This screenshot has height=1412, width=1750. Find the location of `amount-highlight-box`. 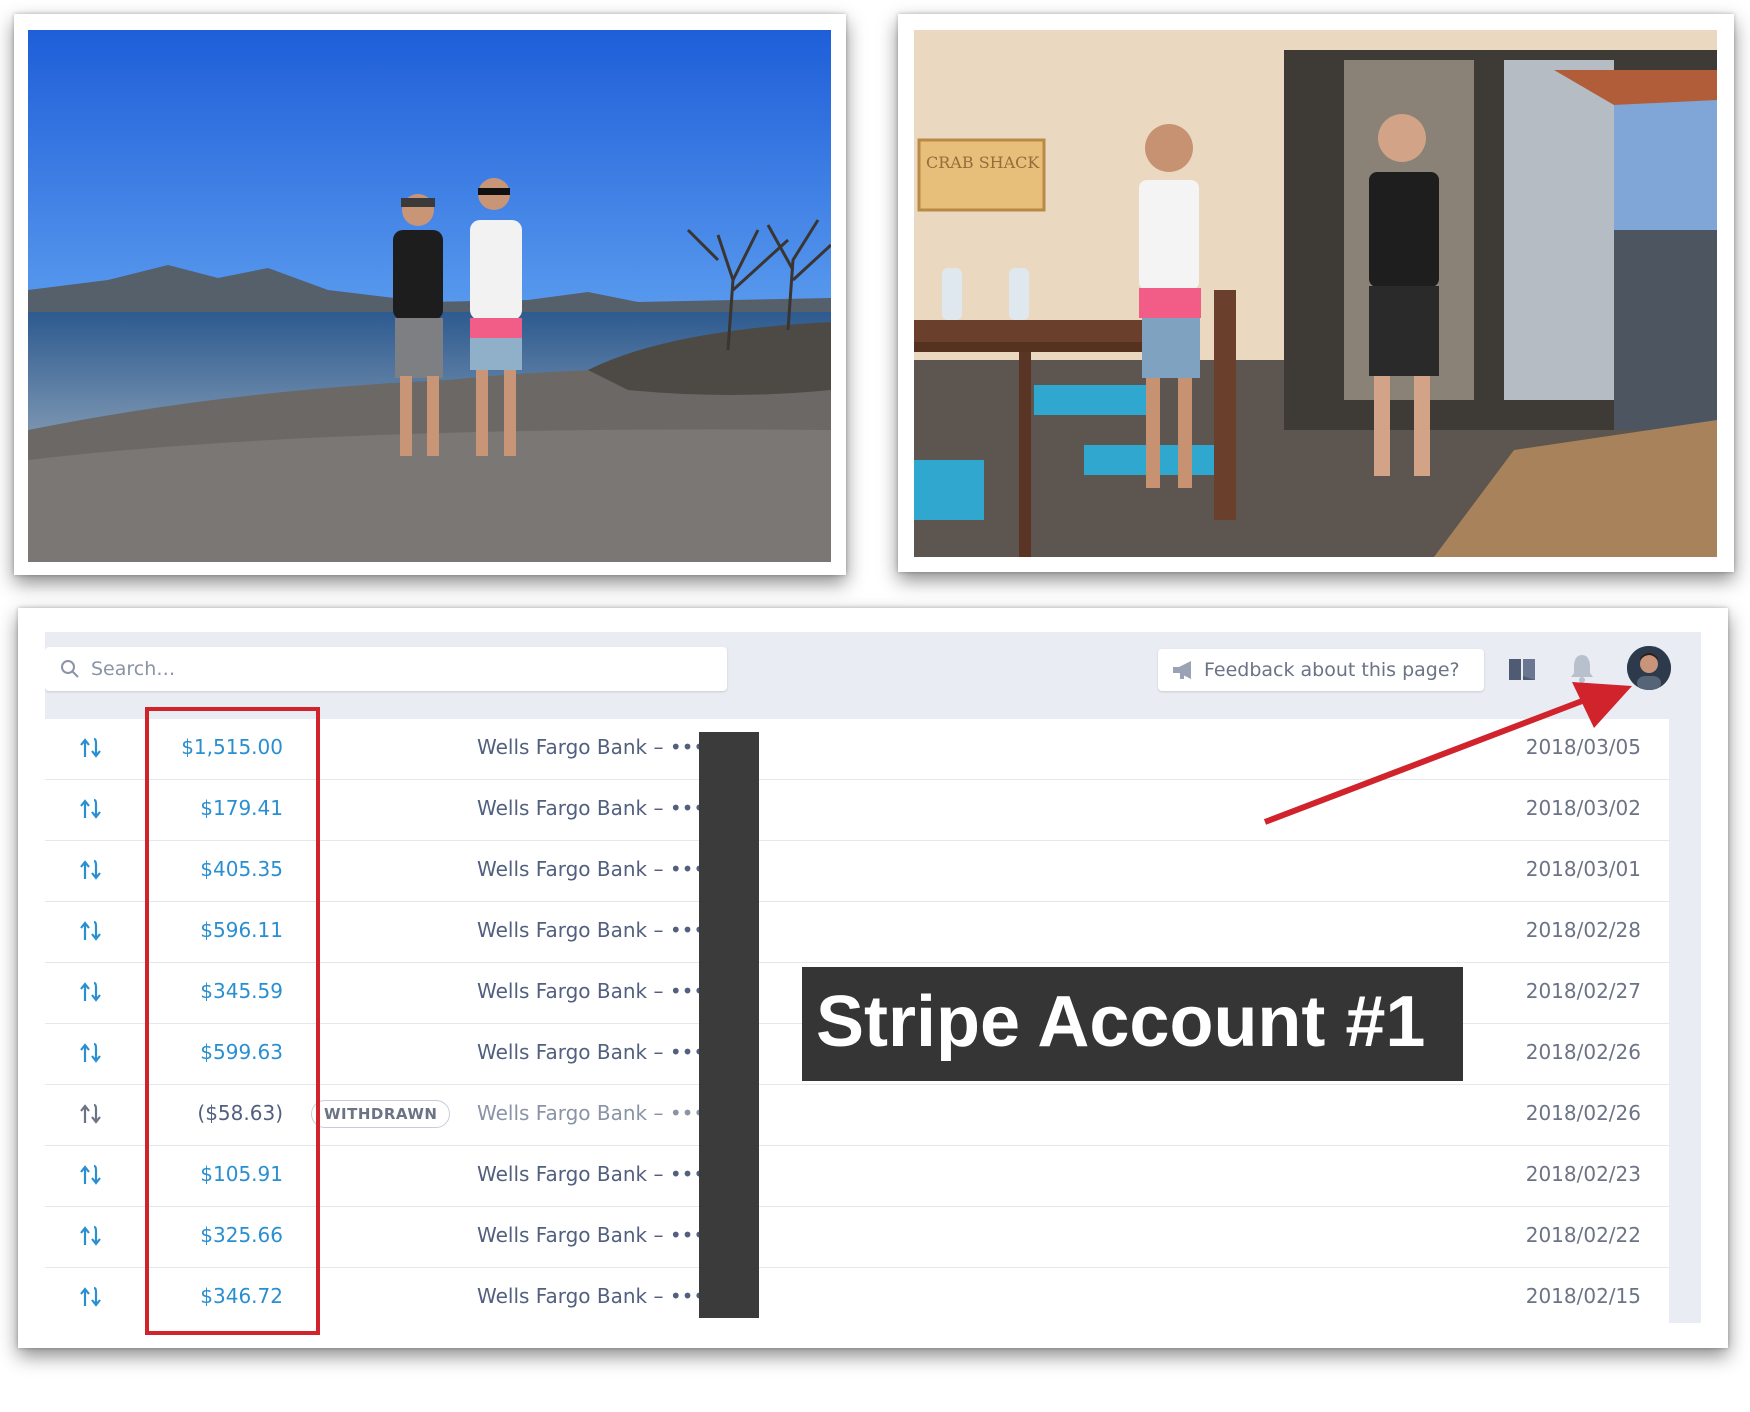

amount-highlight-box is located at coordinates (232, 1021).